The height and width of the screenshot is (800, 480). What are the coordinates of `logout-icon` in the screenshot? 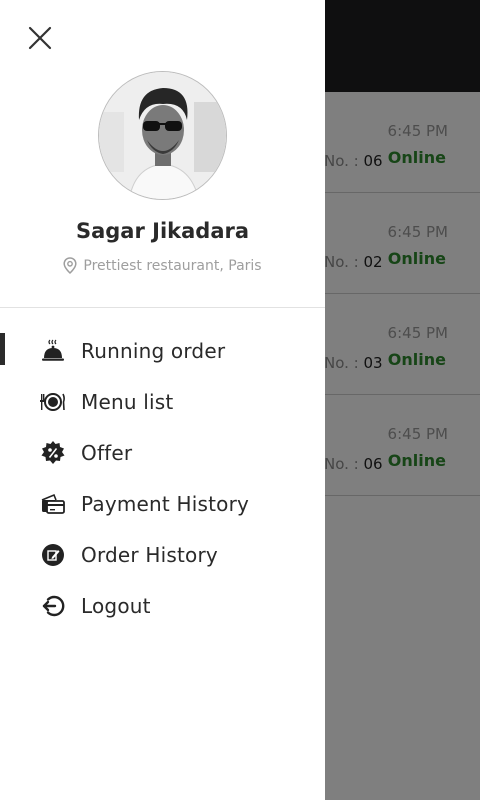 It's located at (53, 605).